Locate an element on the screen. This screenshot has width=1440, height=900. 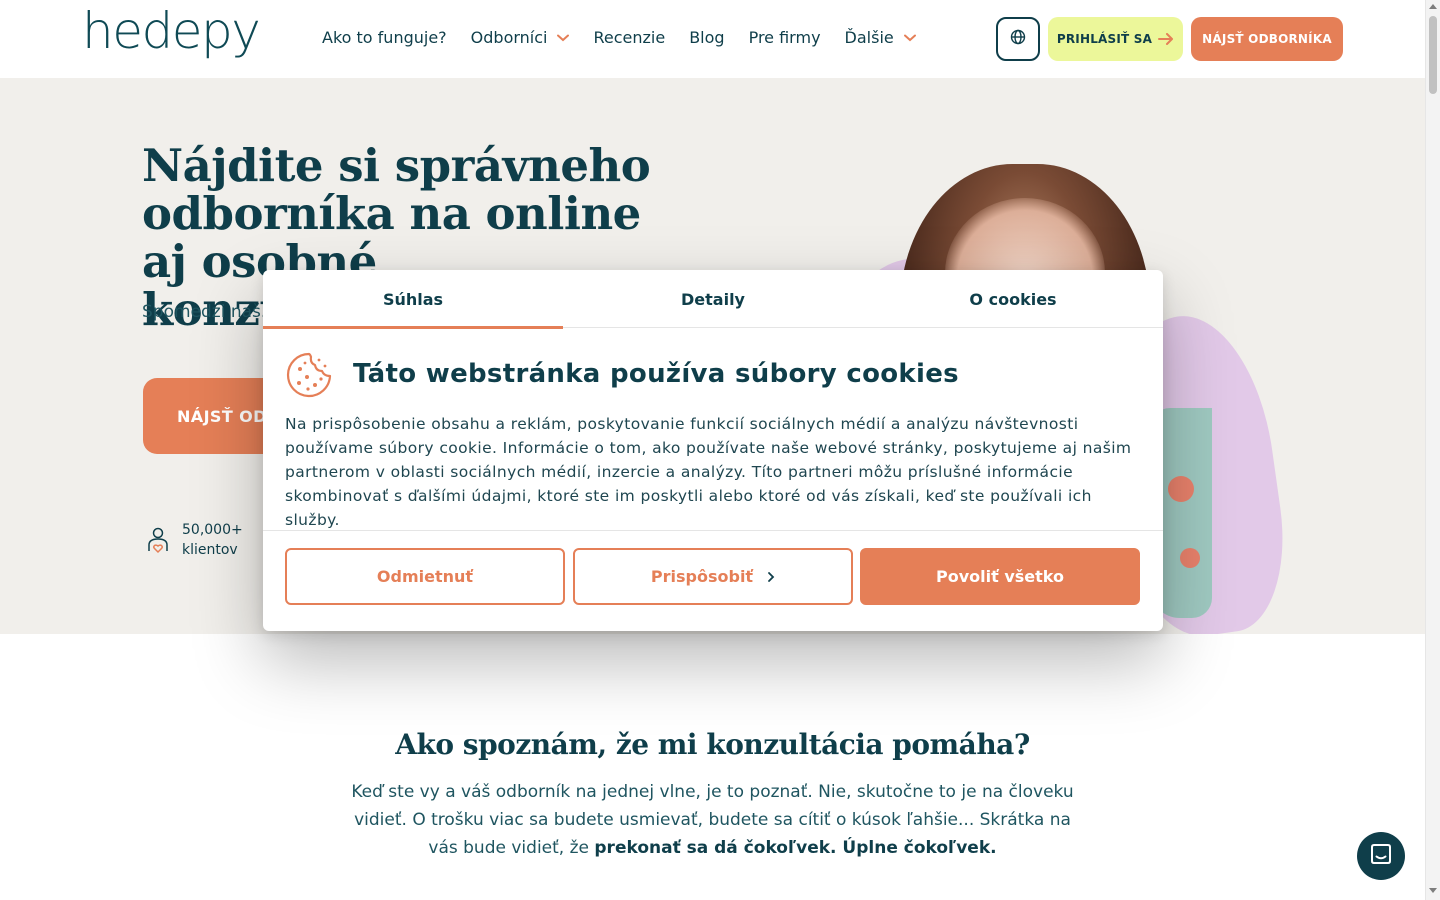
deny-button: Odmietnuť is located at coordinates (425, 576).